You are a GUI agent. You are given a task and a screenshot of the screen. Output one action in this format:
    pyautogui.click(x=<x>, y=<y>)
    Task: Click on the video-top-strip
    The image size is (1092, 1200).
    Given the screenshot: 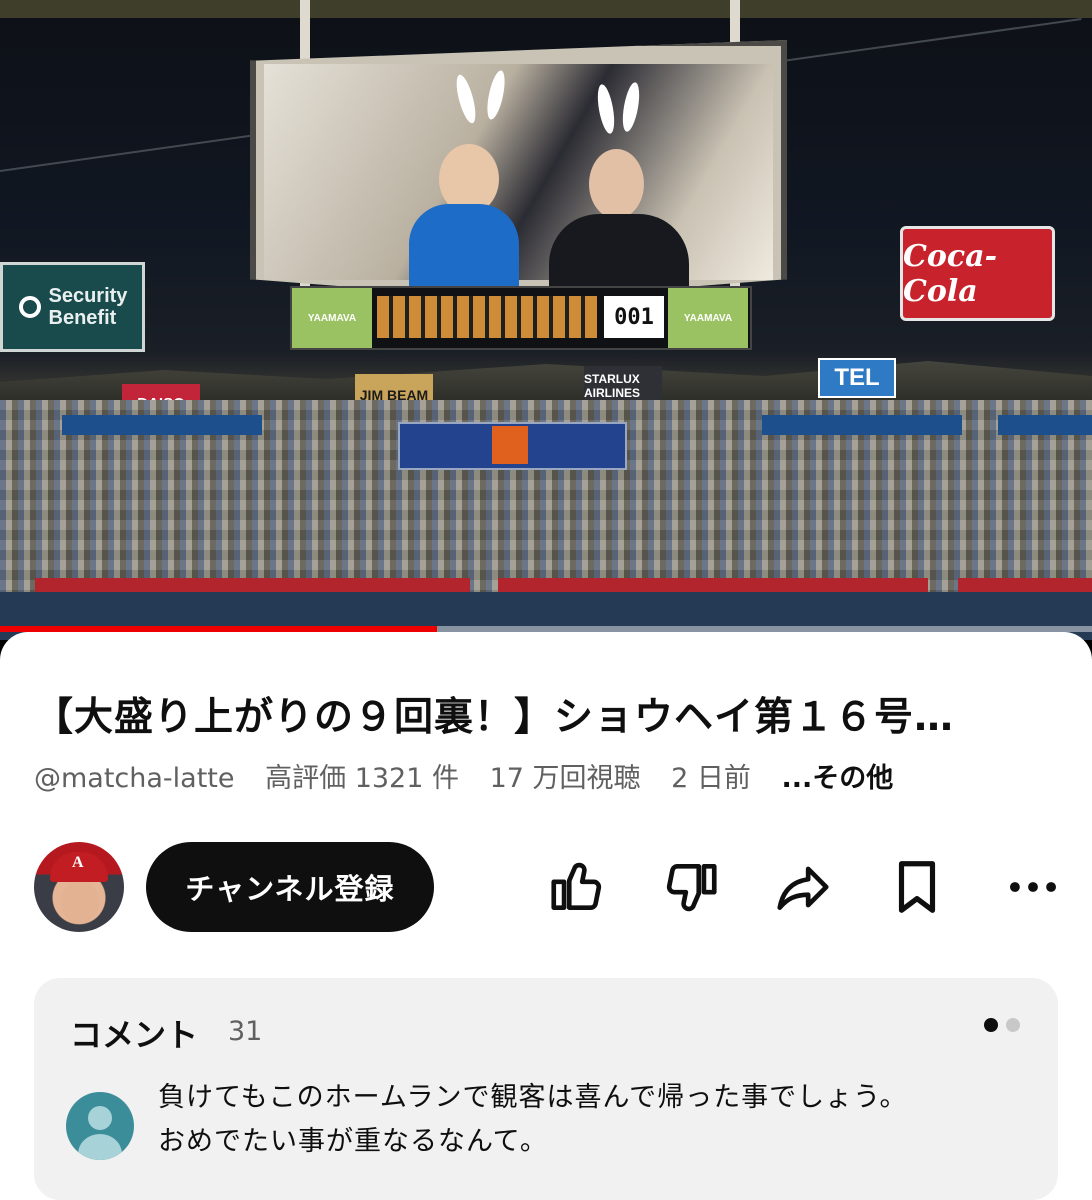 What is the action you would take?
    pyautogui.click(x=546, y=9)
    